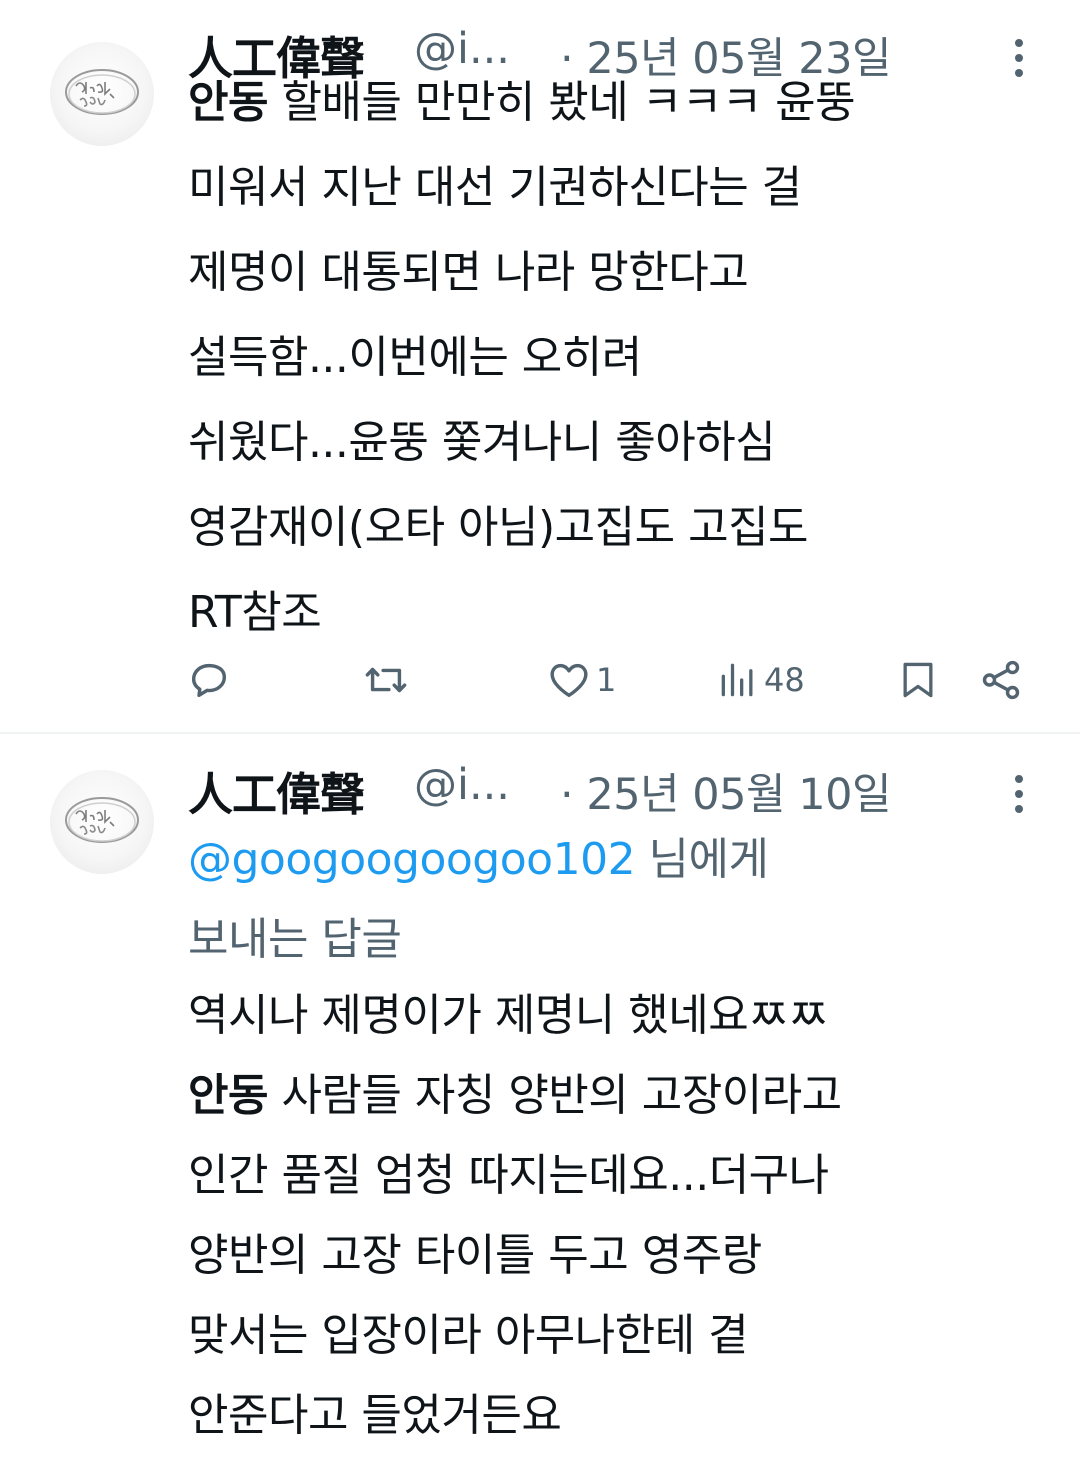 This screenshot has height=1462, width=1080. Describe the element at coordinates (498, 527) in the screenshot. I see `text-segment: 영감재이(오타 아님)고집도 고집도` at that location.